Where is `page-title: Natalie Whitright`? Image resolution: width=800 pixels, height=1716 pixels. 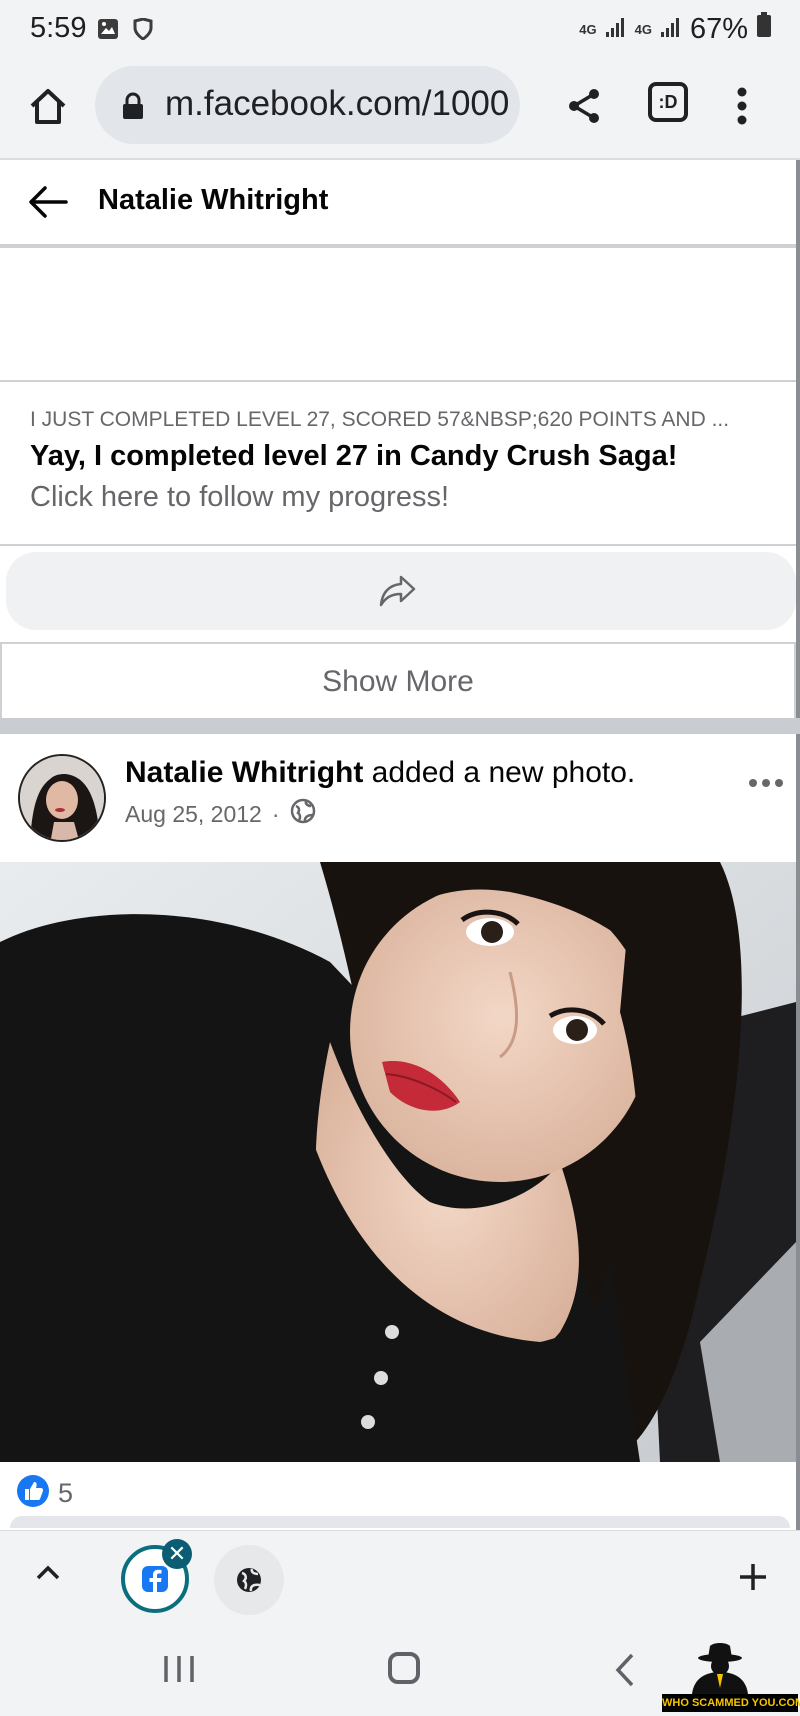
page-title: Natalie Whitright is located at coordinates (213, 200).